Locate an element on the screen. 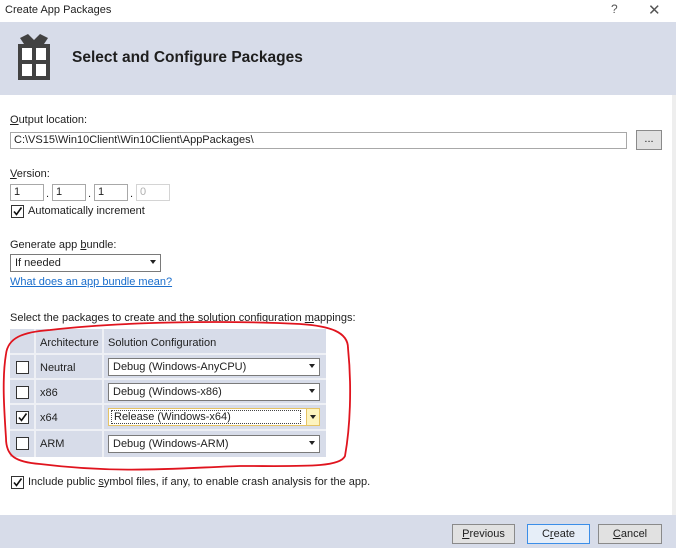  configuration-select-x64: Release (Windows-x64) is located at coordinates (214, 417).